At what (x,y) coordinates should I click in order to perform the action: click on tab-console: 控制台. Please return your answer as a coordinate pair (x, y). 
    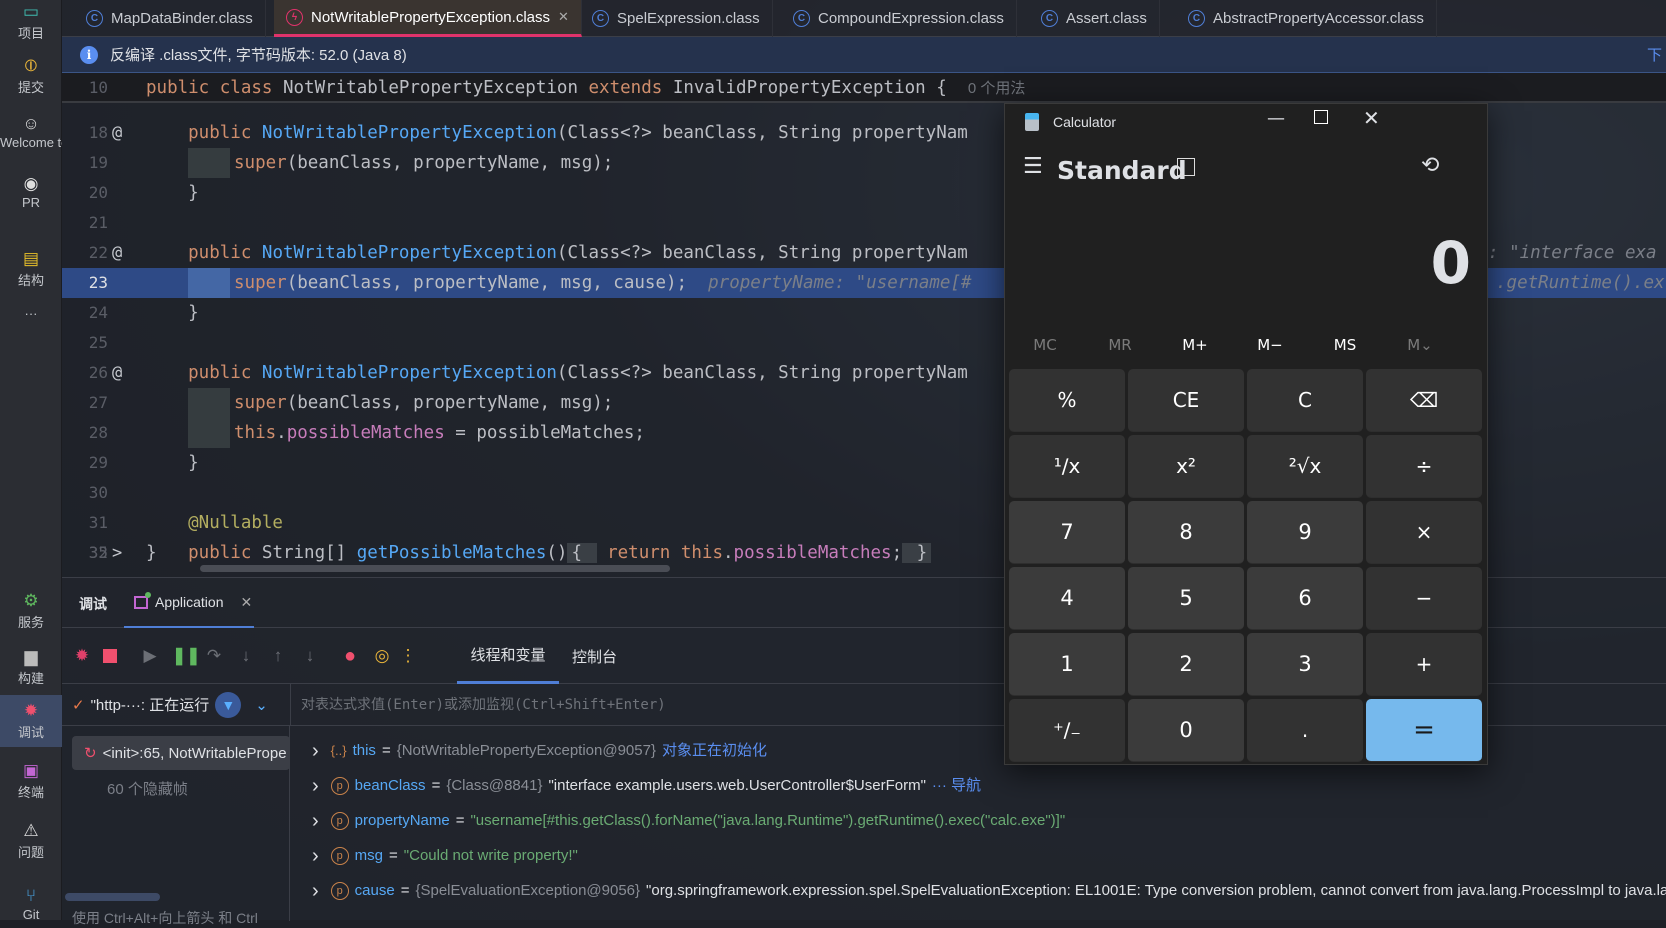
    Looking at the image, I should click on (594, 656).